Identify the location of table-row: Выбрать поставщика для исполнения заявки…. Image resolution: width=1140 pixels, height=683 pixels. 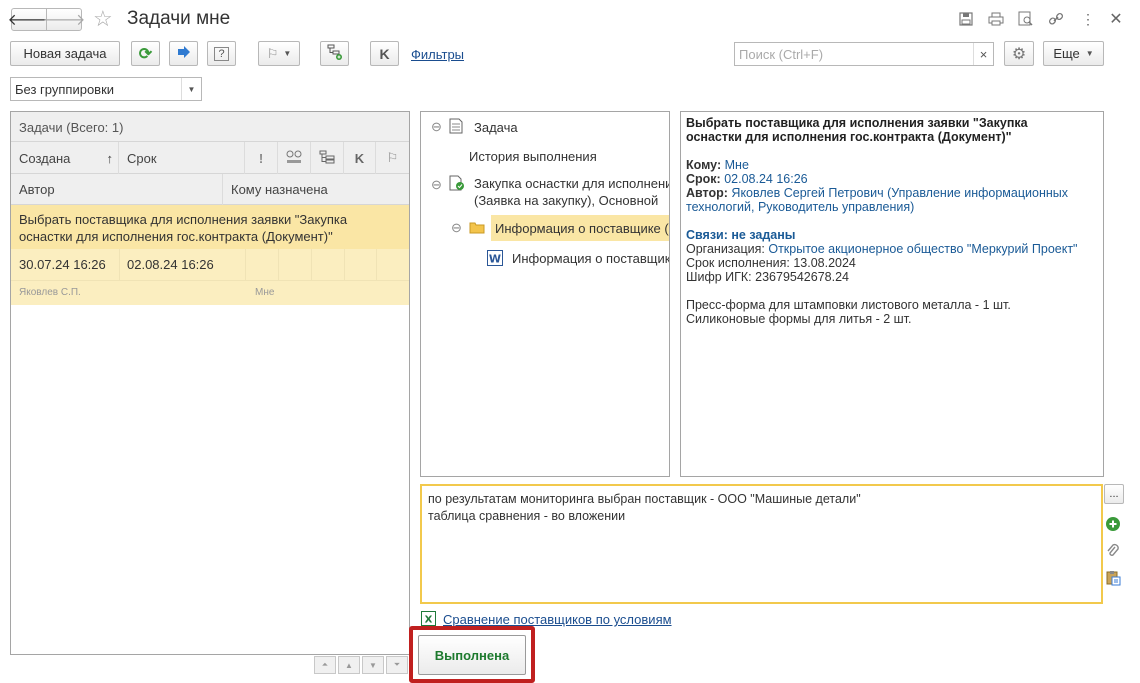
(210, 255).